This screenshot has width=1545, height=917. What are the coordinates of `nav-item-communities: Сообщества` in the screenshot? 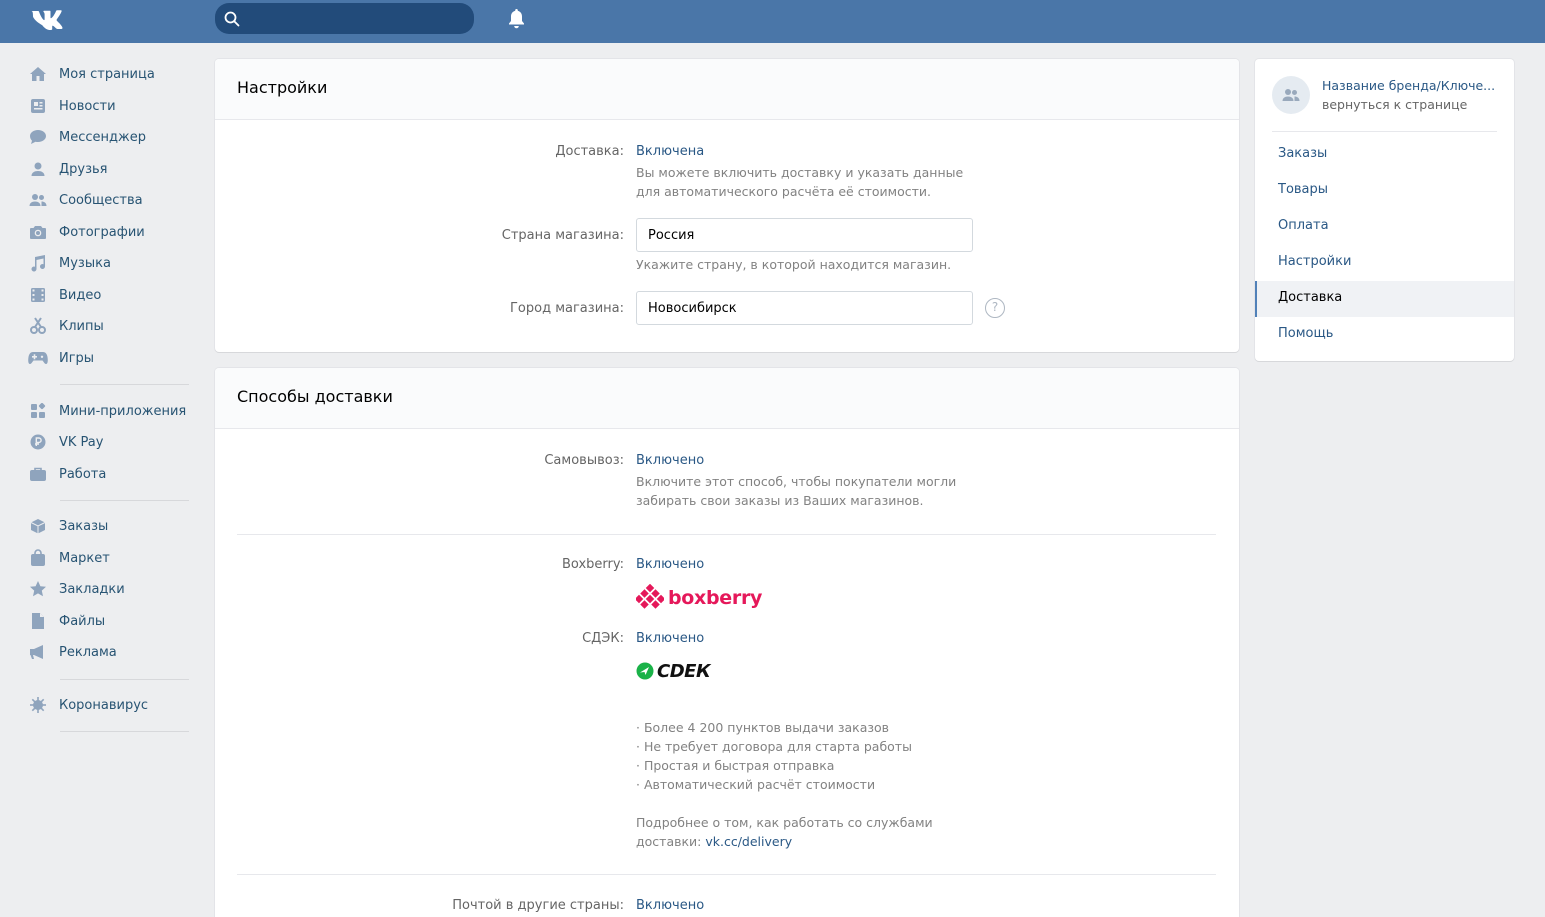 It's located at (85, 200).